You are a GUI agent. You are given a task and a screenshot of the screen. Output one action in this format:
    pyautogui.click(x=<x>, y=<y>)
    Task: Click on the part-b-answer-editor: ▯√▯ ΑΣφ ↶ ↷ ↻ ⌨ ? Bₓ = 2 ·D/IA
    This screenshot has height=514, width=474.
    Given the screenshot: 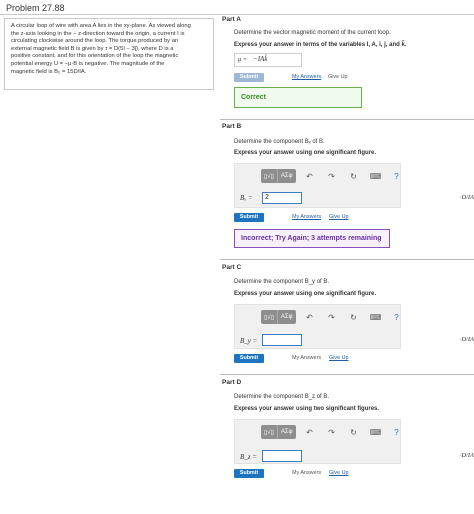 What is the action you would take?
    pyautogui.click(x=354, y=185)
    